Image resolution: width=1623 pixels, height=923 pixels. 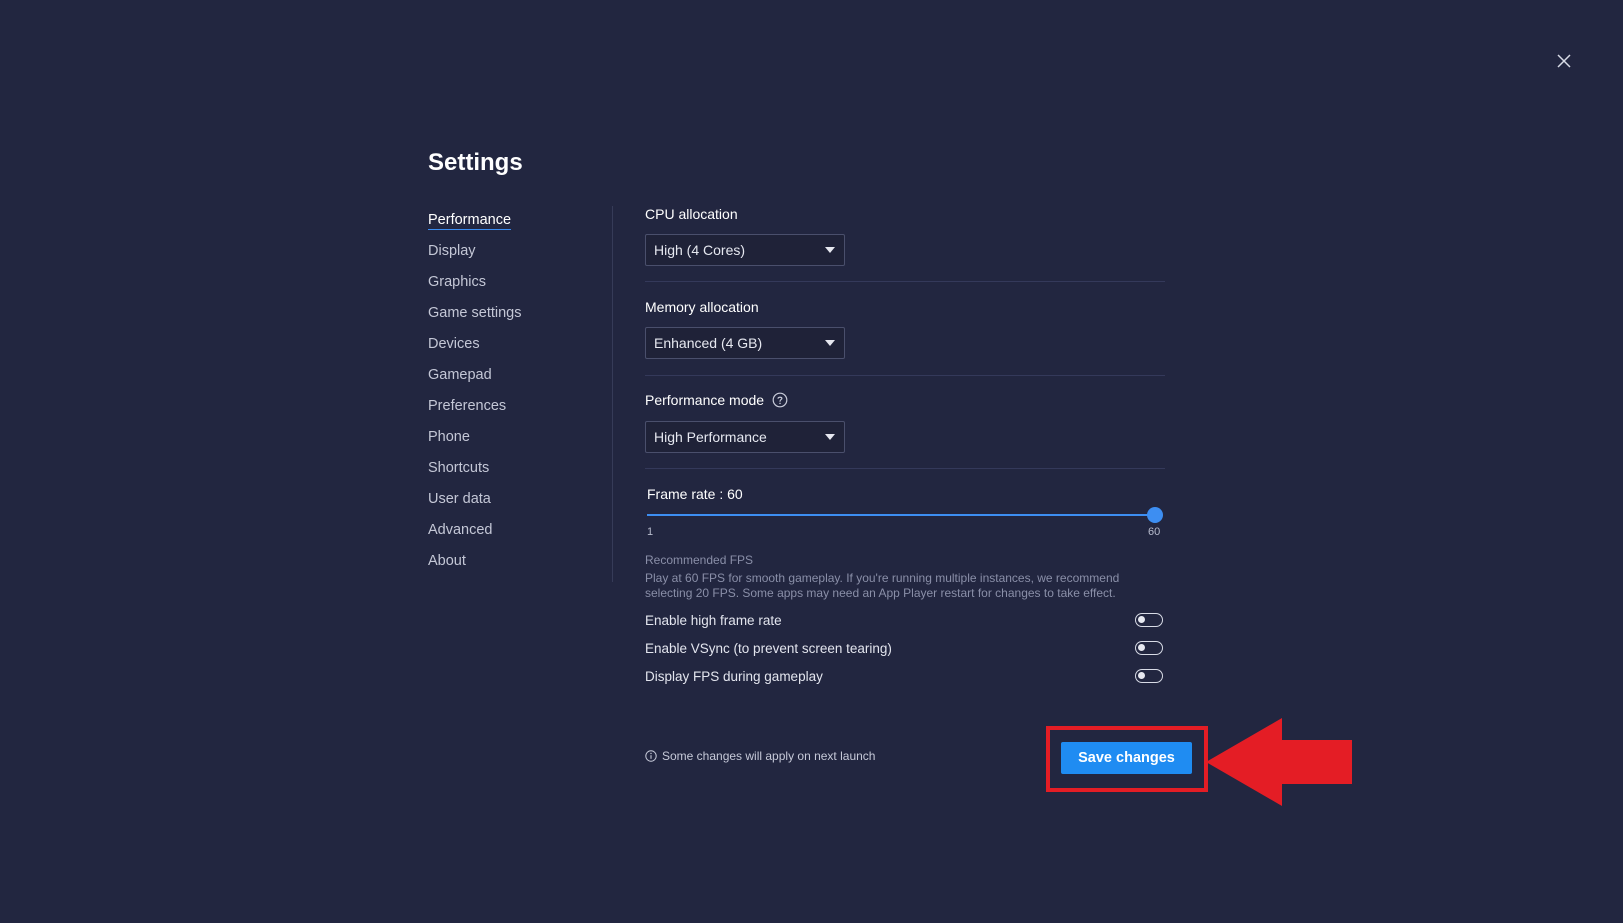 What do you see at coordinates (459, 468) in the screenshot?
I see `sidebar-item-label: Shortcuts` at bounding box center [459, 468].